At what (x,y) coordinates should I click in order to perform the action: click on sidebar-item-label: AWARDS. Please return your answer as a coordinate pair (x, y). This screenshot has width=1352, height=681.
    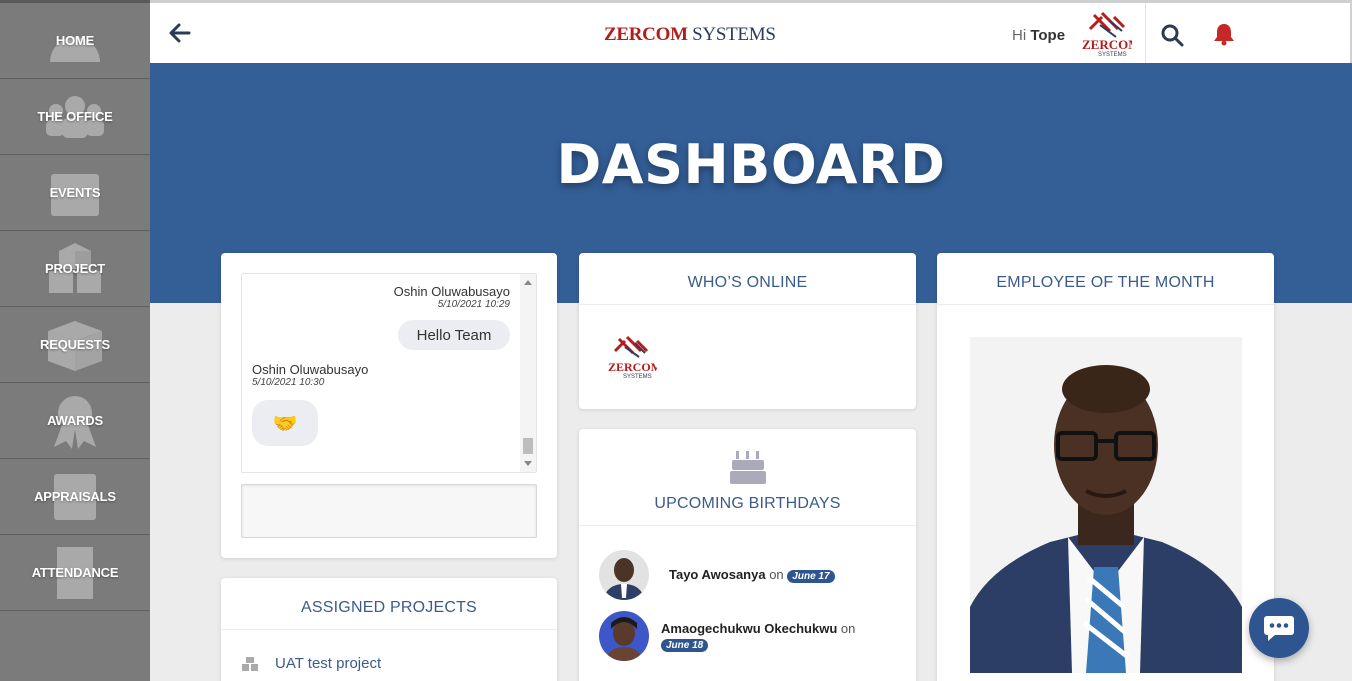
    Looking at the image, I should click on (75, 420).